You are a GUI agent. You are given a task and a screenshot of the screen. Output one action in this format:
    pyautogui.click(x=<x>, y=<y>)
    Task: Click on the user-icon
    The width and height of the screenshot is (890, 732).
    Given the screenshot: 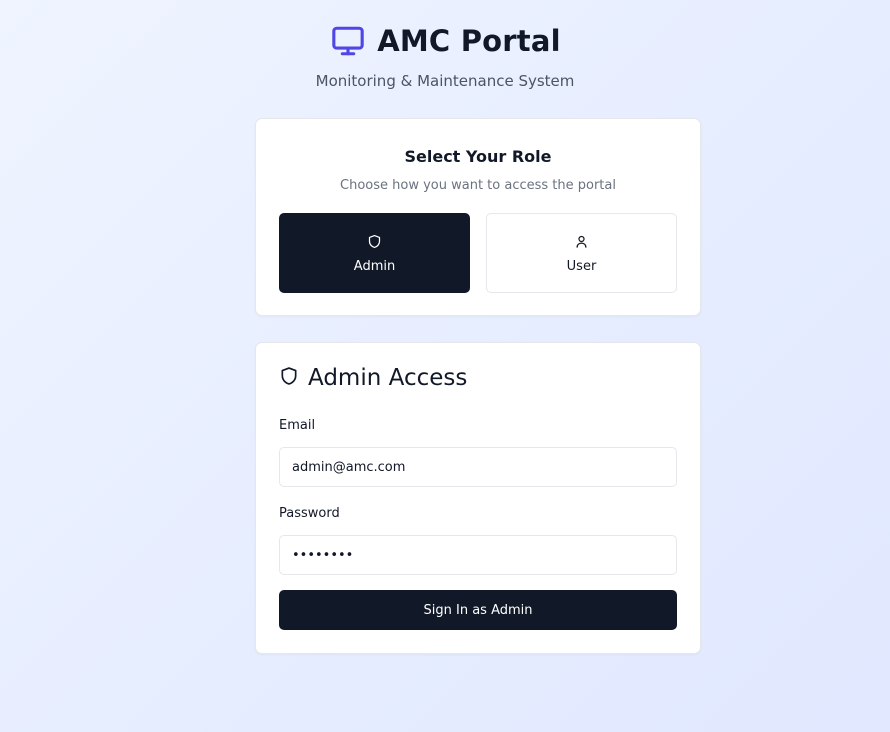 What is the action you would take?
    pyautogui.click(x=581, y=242)
    